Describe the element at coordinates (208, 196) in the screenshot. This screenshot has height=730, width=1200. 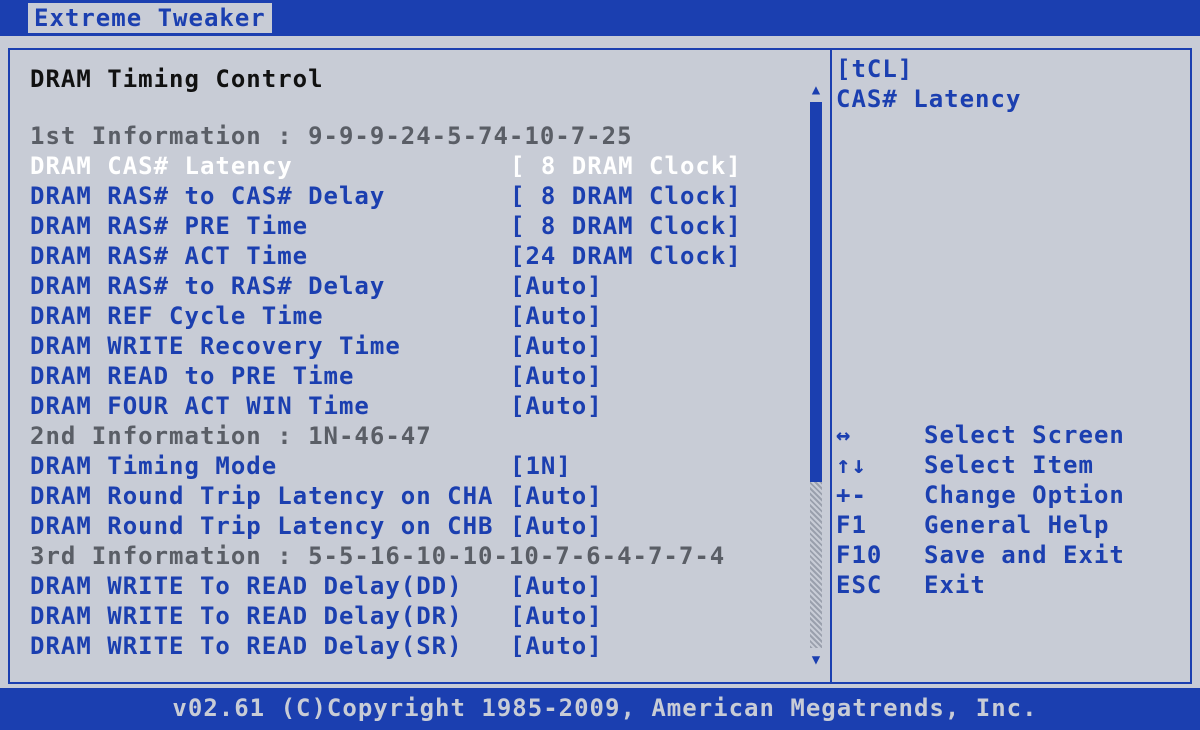
I see `setting-label: DRAM RAS# to CAS# Delay` at that location.